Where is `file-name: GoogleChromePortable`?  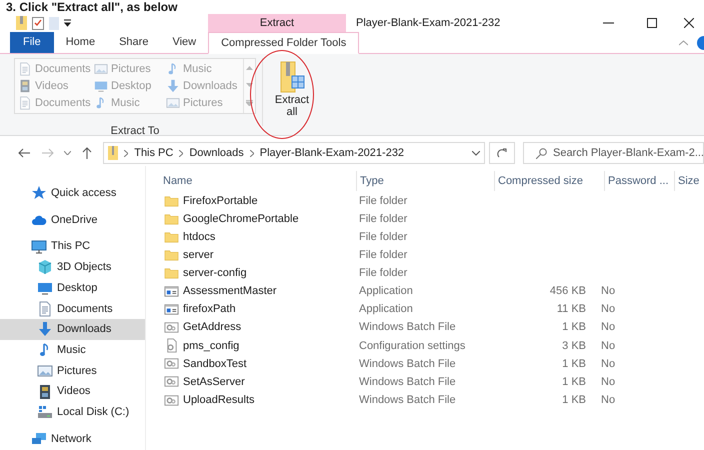 file-name: GoogleChromePortable is located at coordinates (241, 219).